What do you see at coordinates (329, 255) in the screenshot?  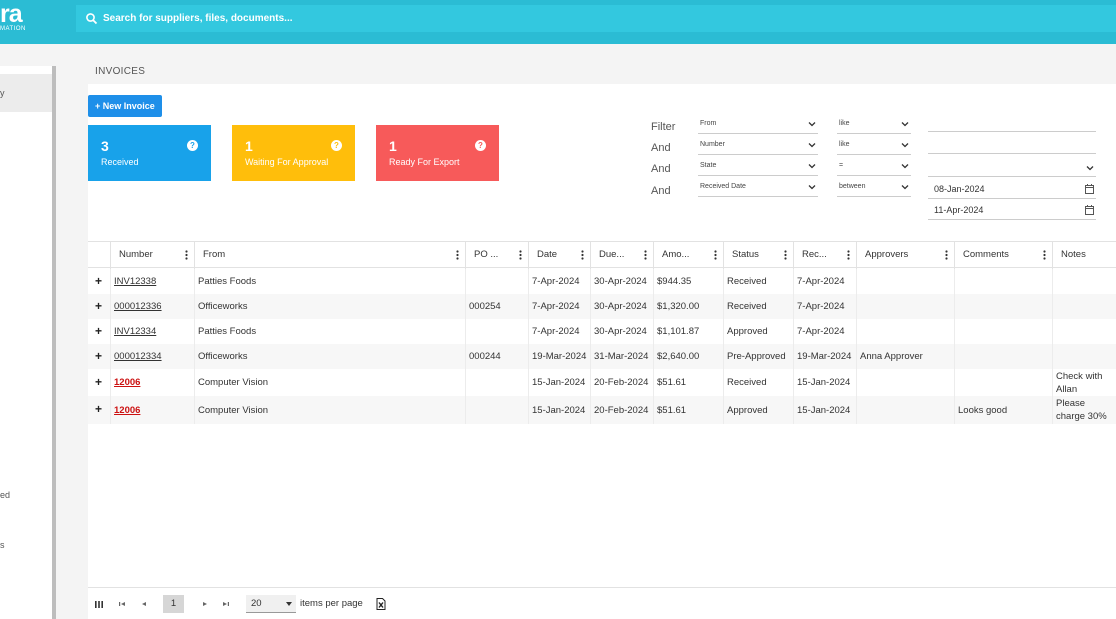 I see `column-header-from: From` at bounding box center [329, 255].